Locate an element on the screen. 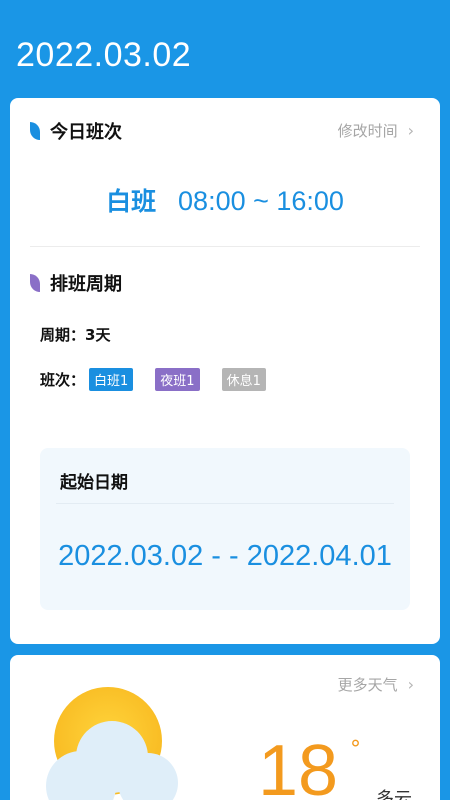 Image resolution: width=450 pixels, height=800 pixels. section-divider is located at coordinates (225, 246).